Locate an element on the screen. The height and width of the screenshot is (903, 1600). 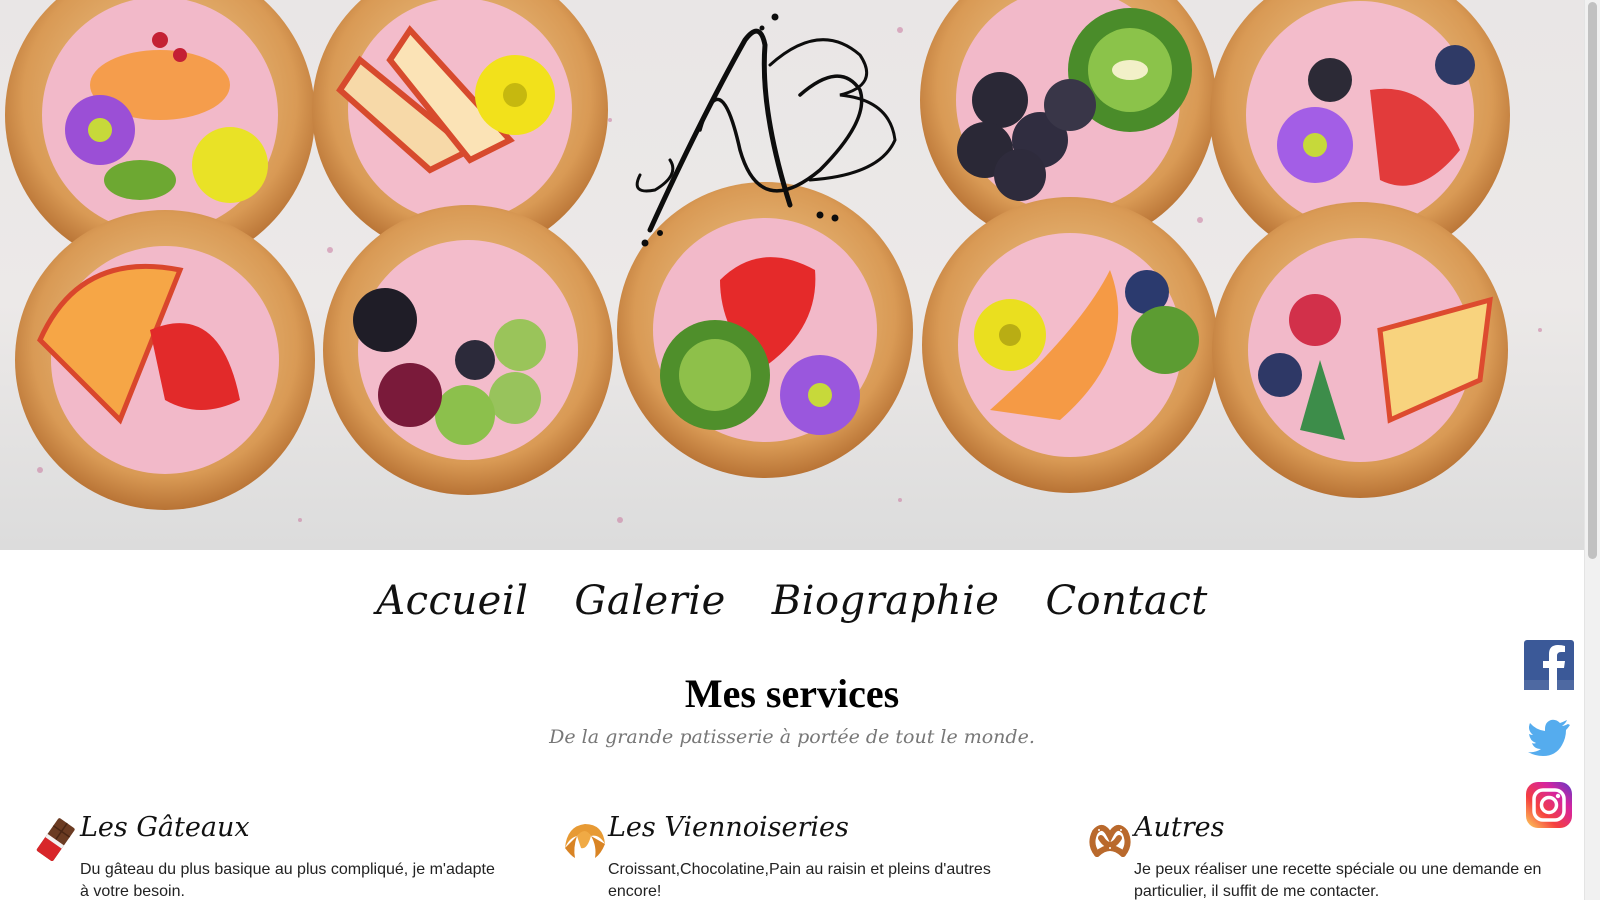
scrollbar-thumb is located at coordinates (1592, 280).